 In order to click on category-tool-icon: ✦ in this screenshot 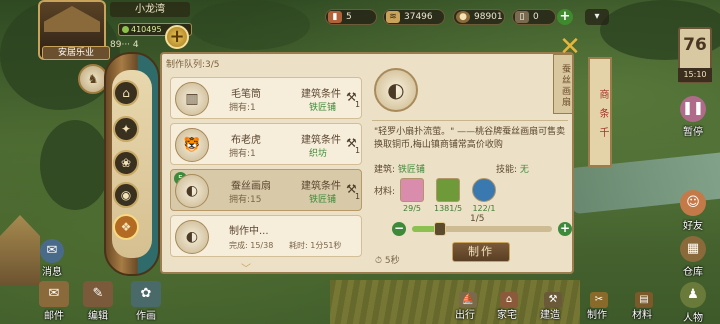, I will do `click(126, 129)`.